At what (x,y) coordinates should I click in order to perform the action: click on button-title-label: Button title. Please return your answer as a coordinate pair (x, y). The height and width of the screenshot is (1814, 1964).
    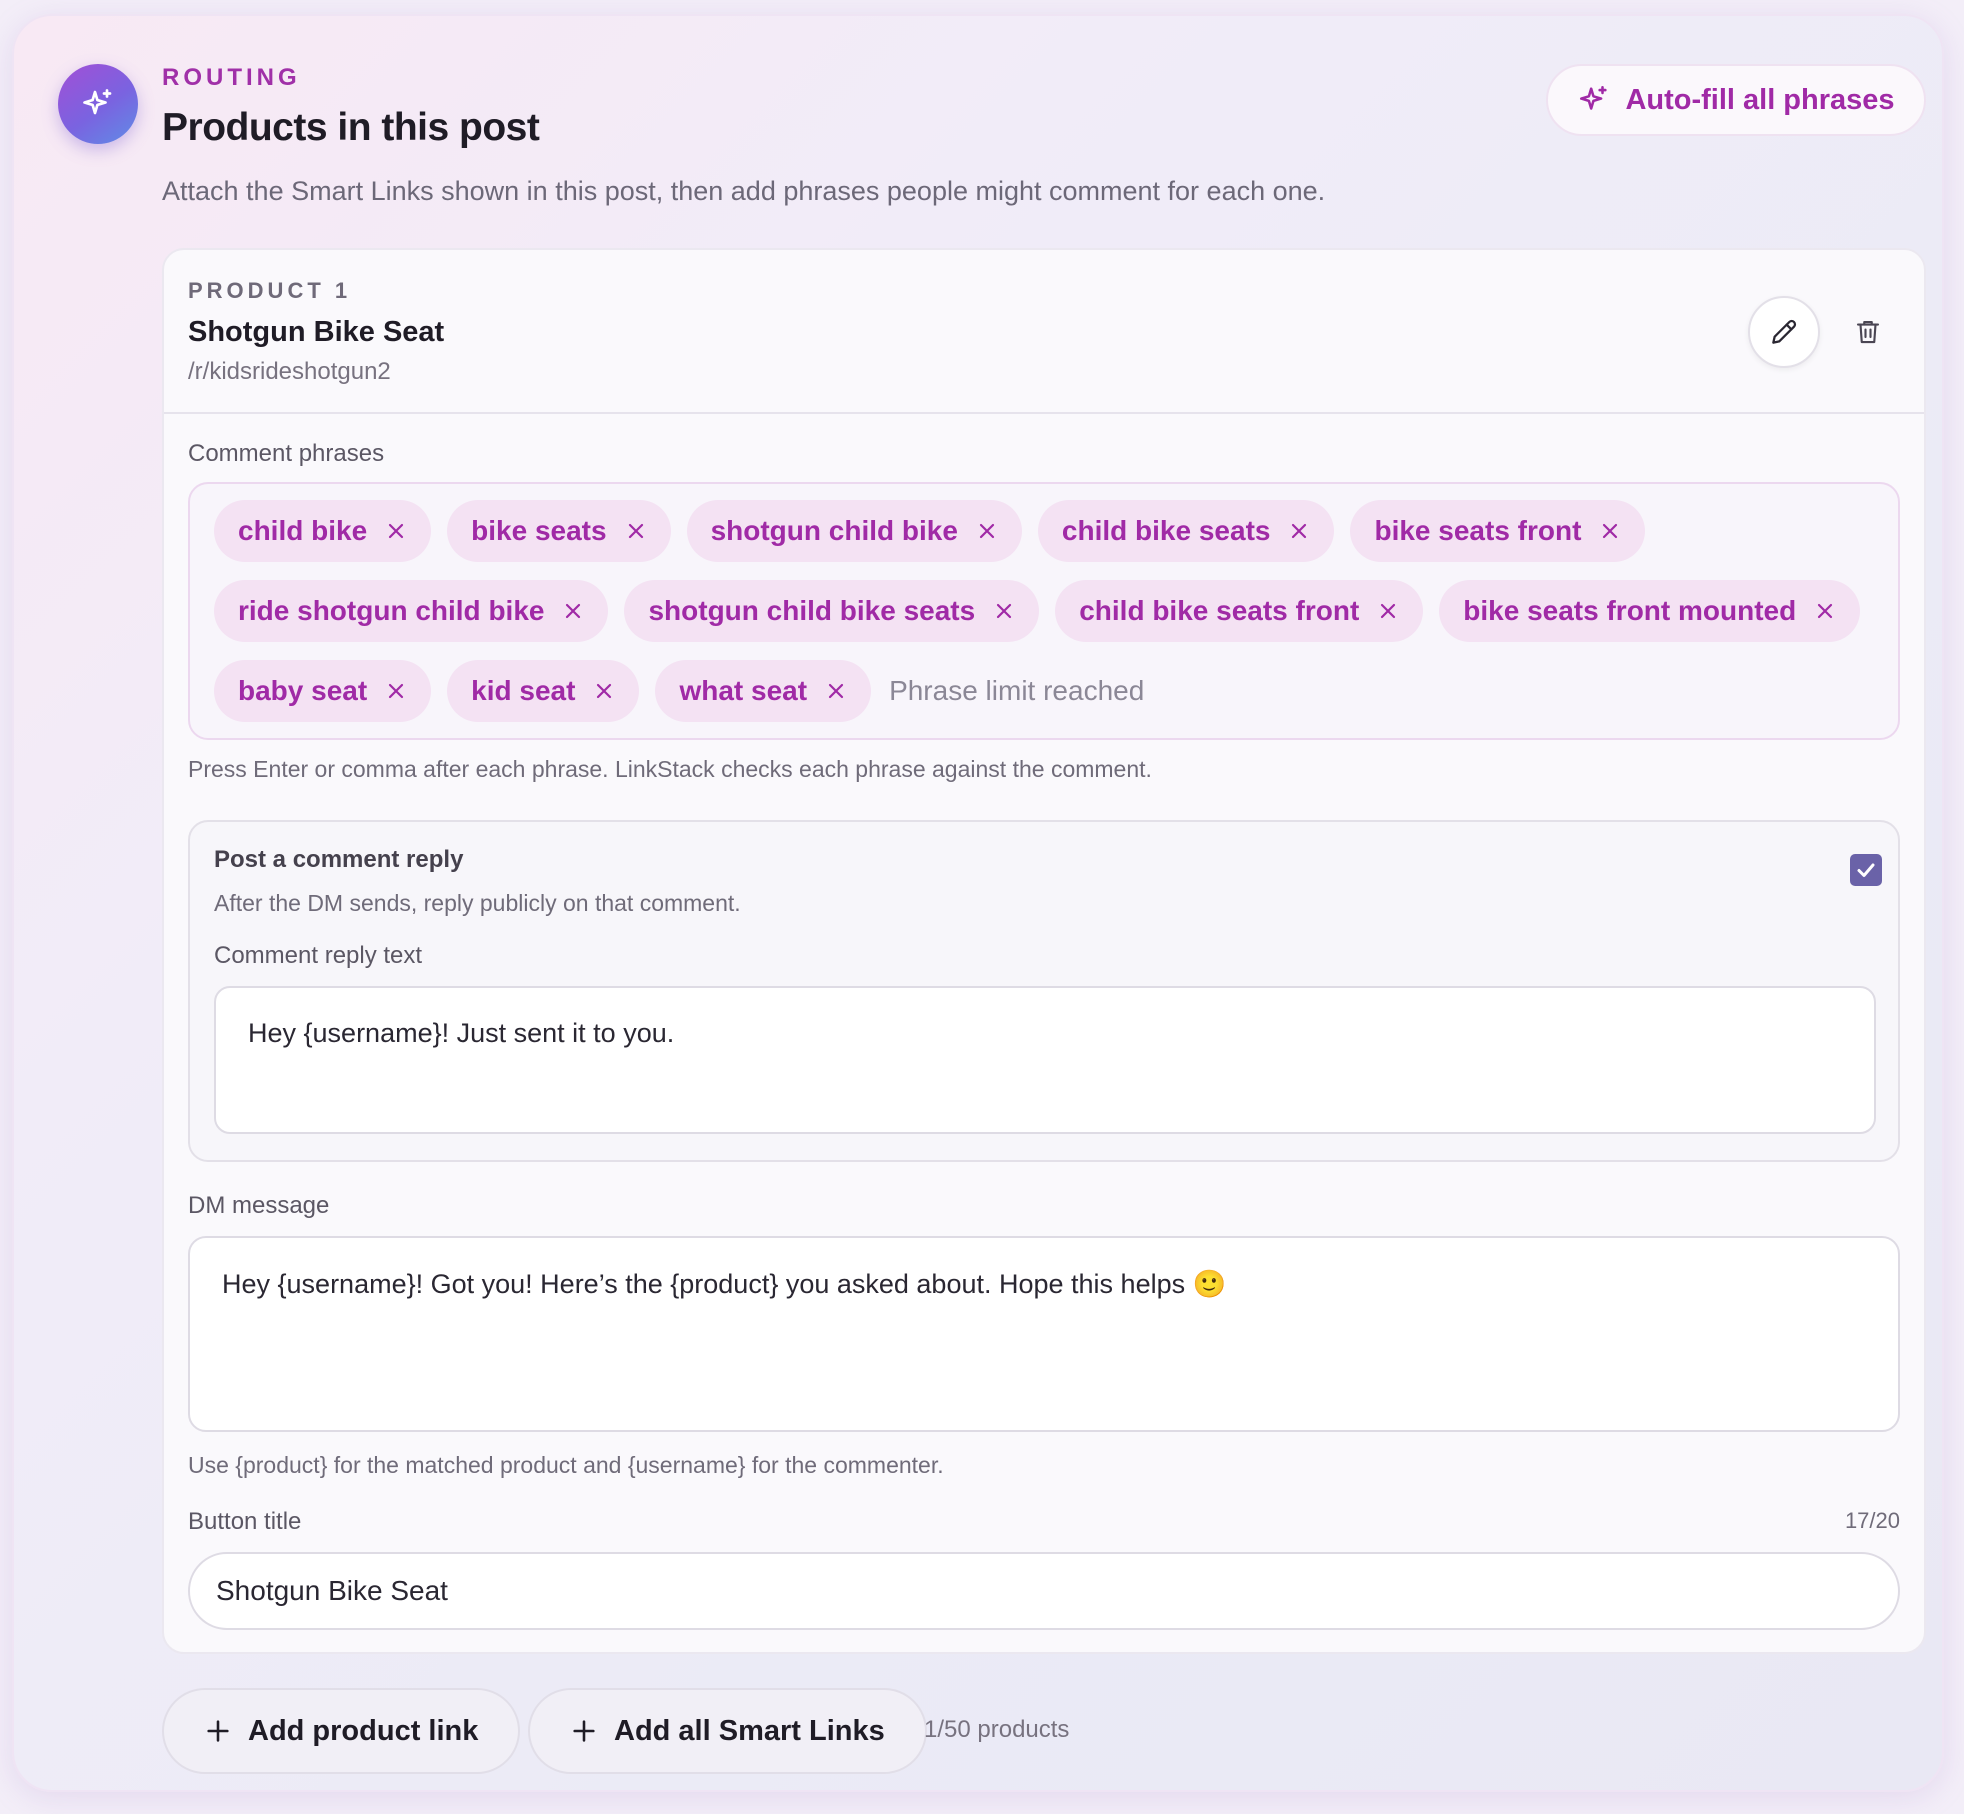
    Looking at the image, I should click on (245, 1521).